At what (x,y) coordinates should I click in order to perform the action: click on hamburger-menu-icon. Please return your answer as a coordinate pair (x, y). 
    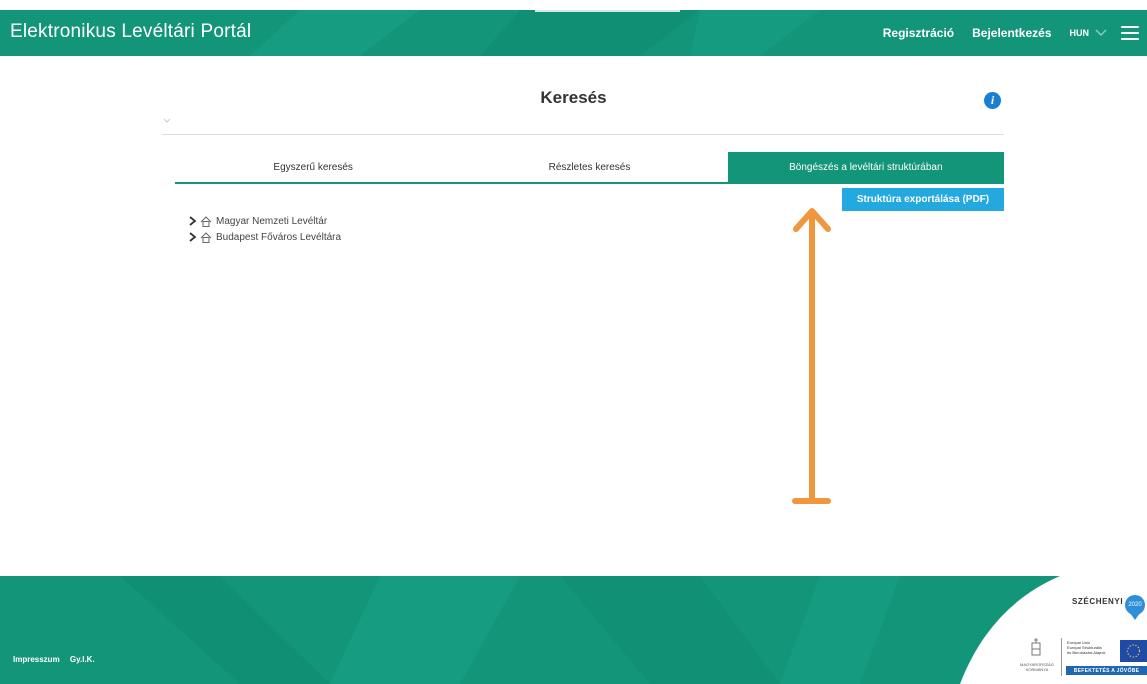
    Looking at the image, I should click on (1130, 33).